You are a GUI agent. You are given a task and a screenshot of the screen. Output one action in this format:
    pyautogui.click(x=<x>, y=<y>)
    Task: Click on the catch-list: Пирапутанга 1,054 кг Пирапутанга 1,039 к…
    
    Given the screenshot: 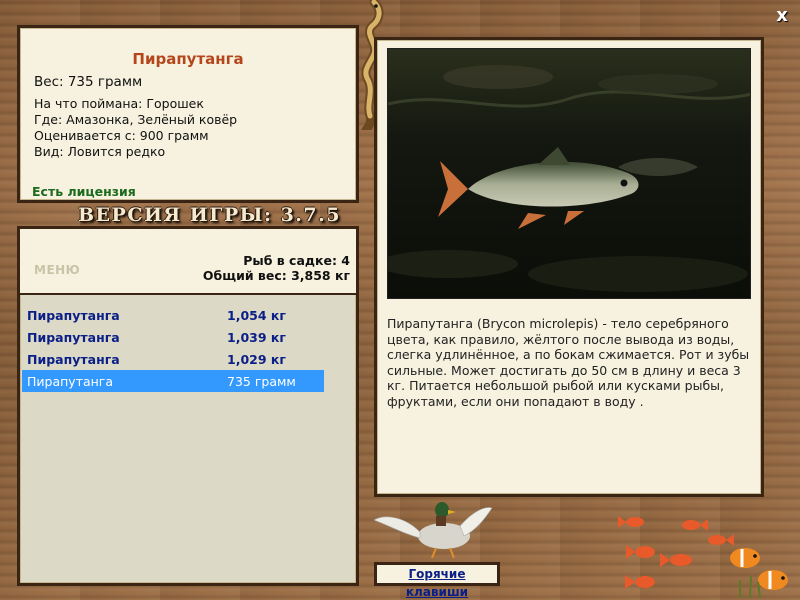 What is the action you would take?
    pyautogui.click(x=173, y=348)
    